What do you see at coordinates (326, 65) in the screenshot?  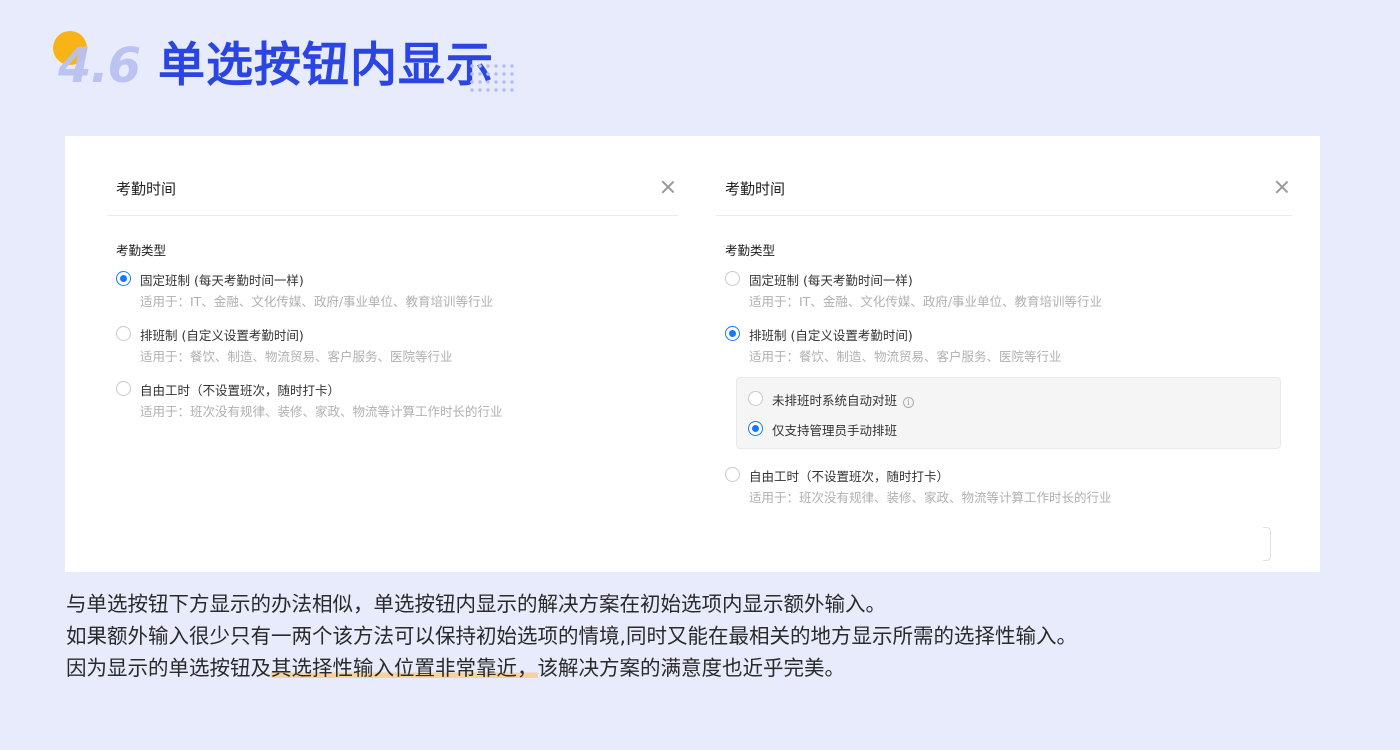 I see `section-title: 单选按钮内显示` at bounding box center [326, 65].